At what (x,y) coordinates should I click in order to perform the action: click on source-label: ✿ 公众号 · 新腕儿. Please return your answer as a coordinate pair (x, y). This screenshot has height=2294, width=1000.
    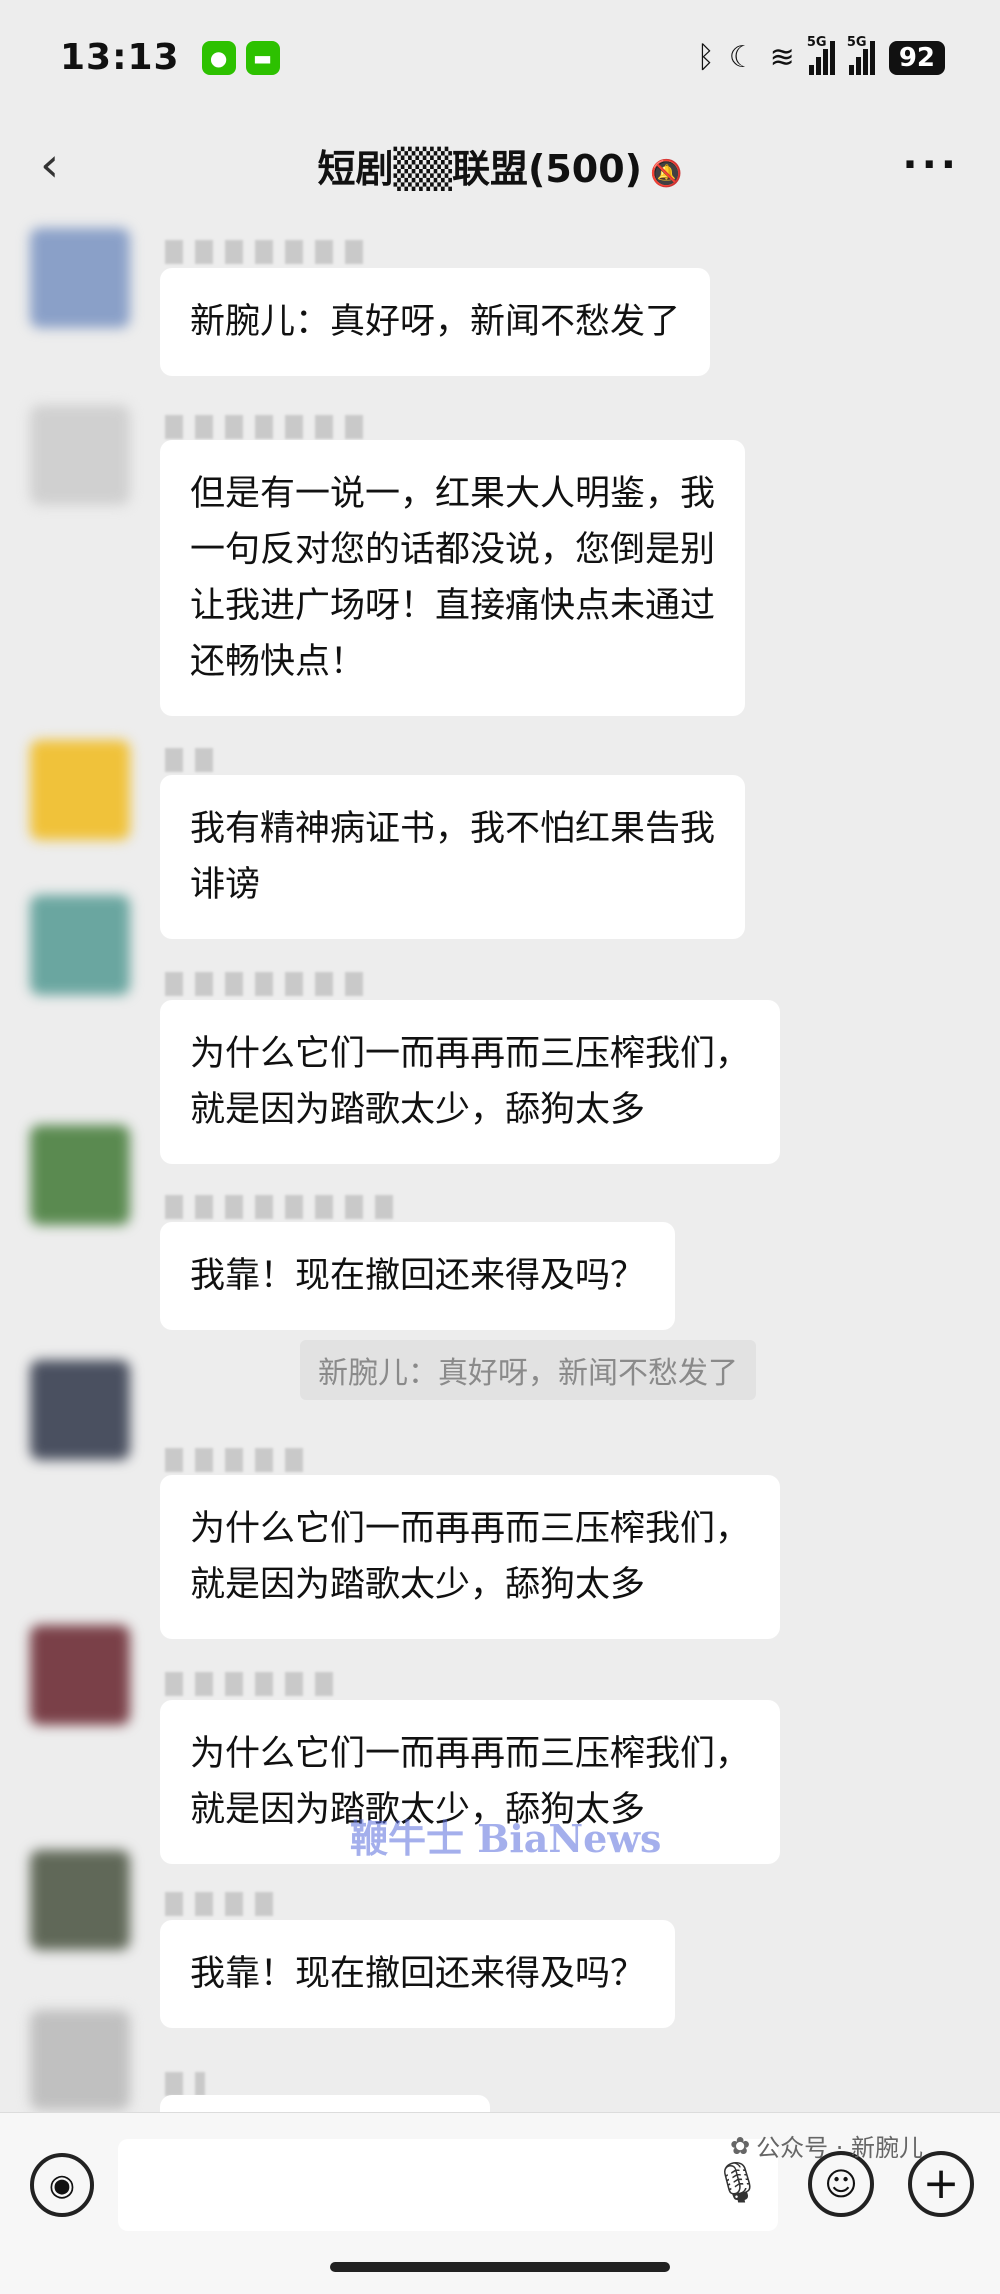
    Looking at the image, I should click on (826, 2145).